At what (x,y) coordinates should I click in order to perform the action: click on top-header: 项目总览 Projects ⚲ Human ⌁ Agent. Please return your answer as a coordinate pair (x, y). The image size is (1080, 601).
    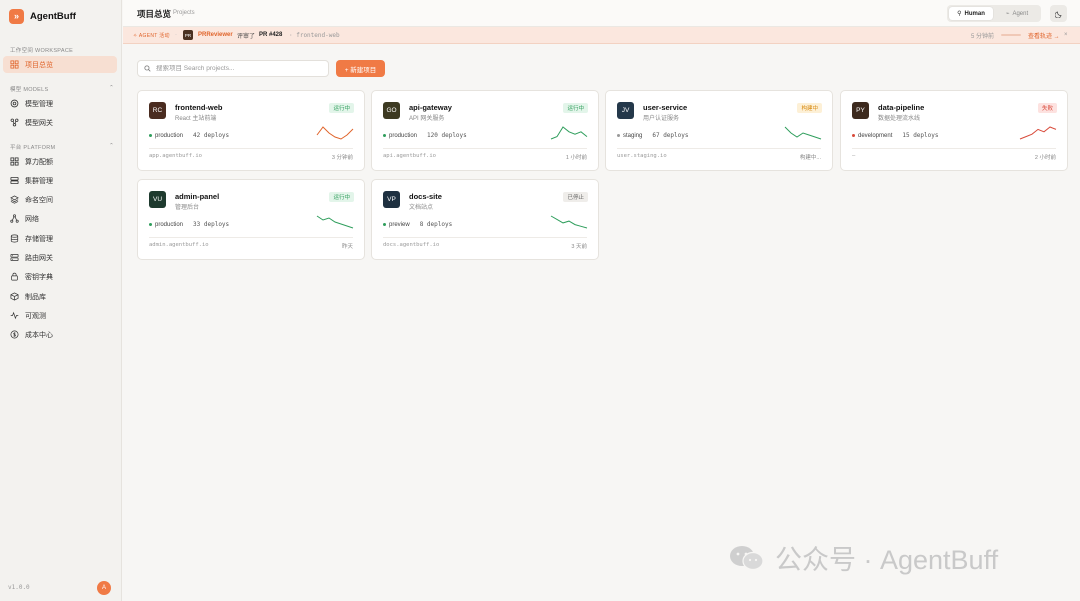
    Looking at the image, I should click on (601, 13).